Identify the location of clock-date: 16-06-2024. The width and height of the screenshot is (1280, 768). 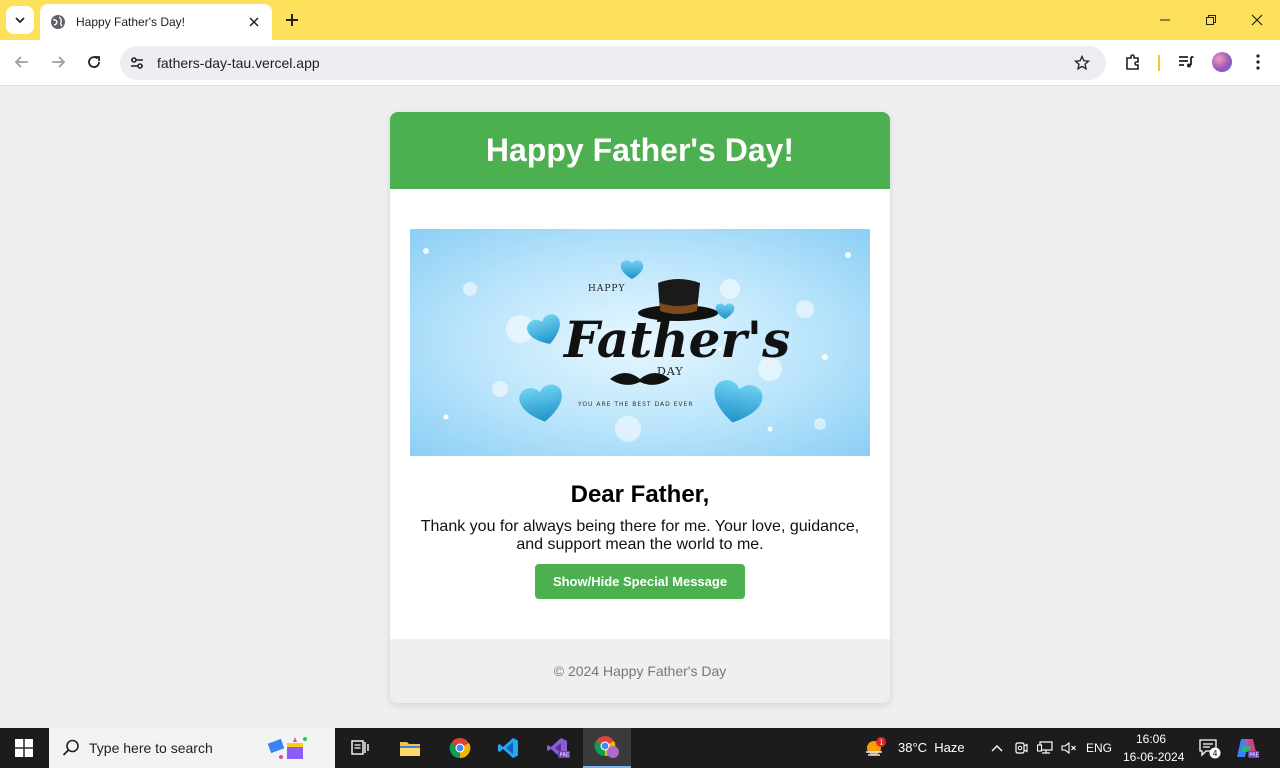
(1153, 757).